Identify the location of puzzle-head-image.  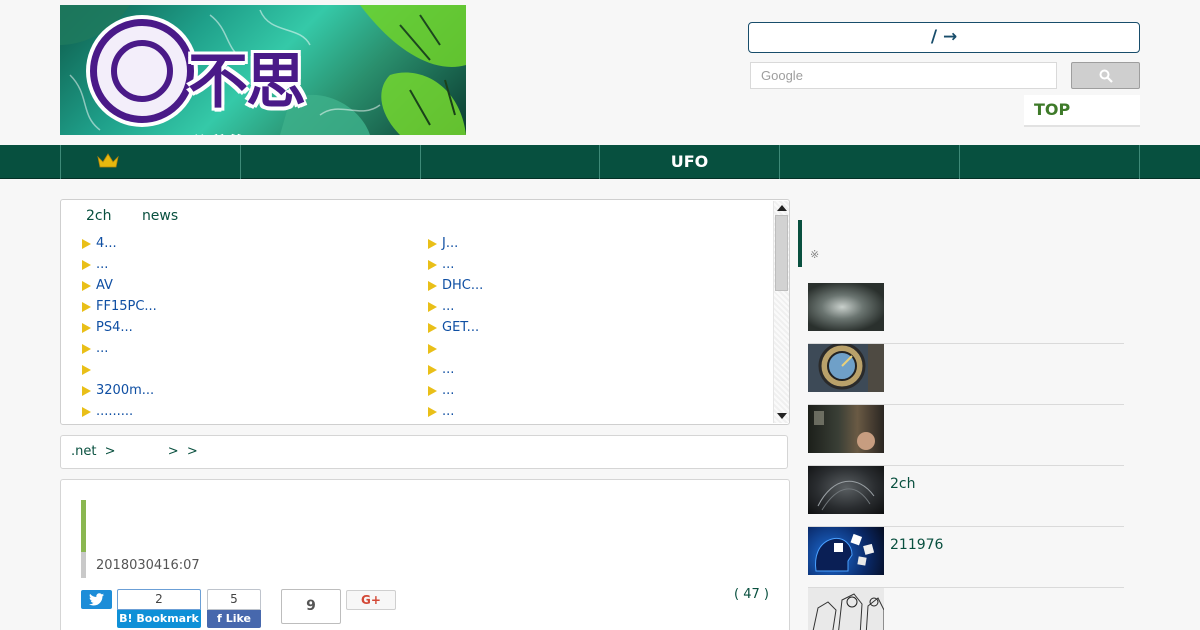
(845, 552).